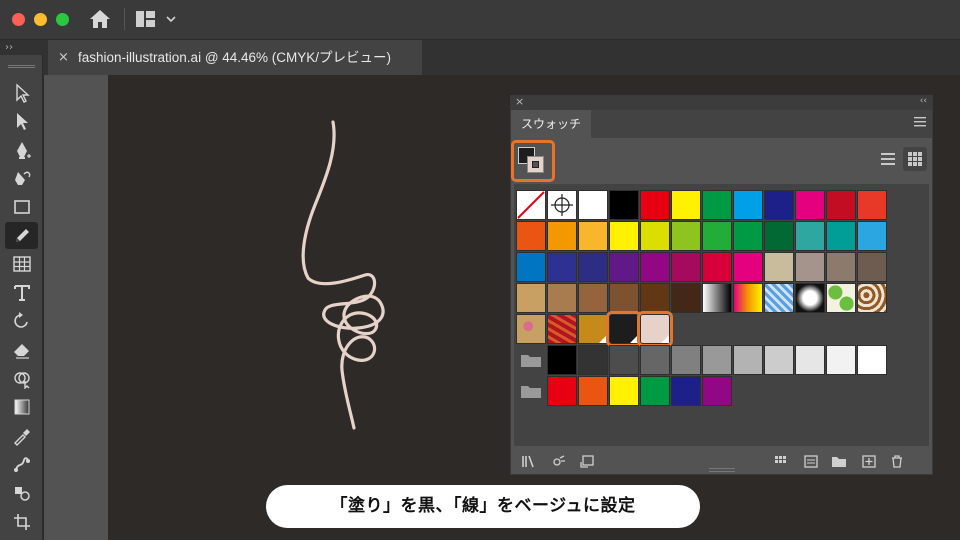 This screenshot has height=540, width=960. Describe the element at coordinates (21, 464) in the screenshot. I see `puppet-warp-tool` at that location.